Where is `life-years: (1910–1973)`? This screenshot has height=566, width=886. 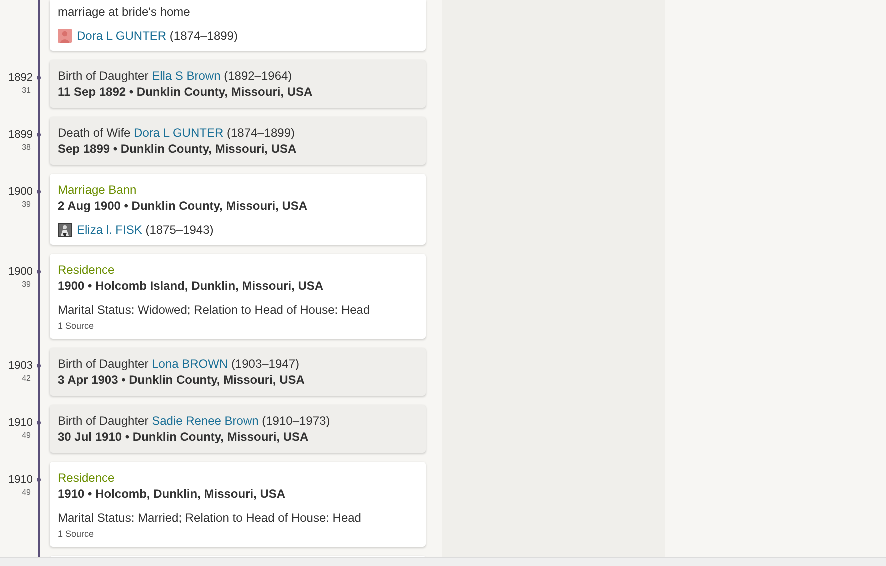 life-years: (1910–1973) is located at coordinates (296, 421).